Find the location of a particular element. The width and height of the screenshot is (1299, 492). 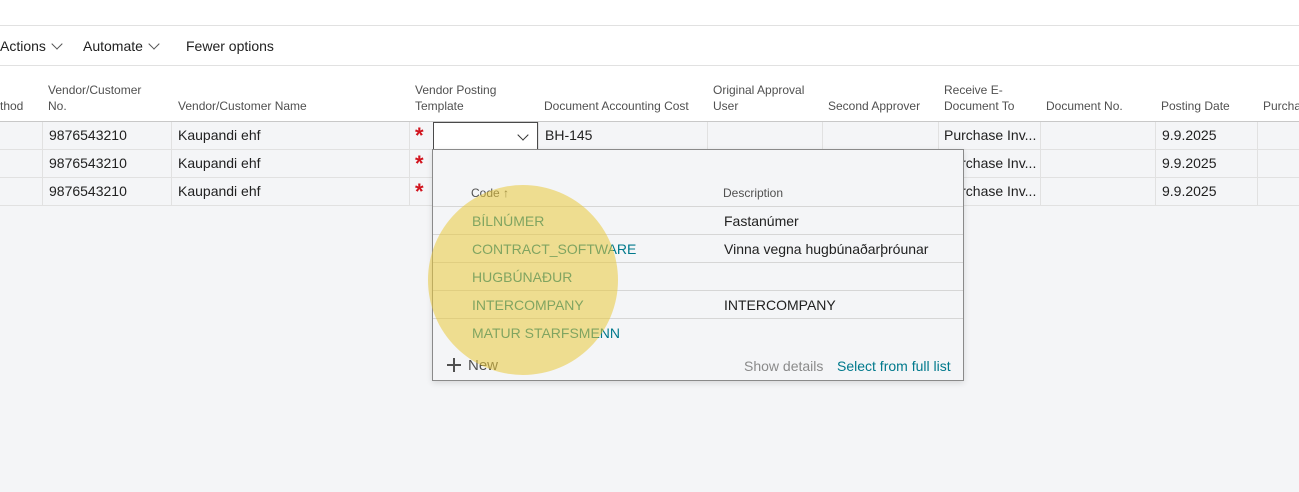

col-header-vendor-customer-no: Vendor/Customer No. is located at coordinates (103, 98).